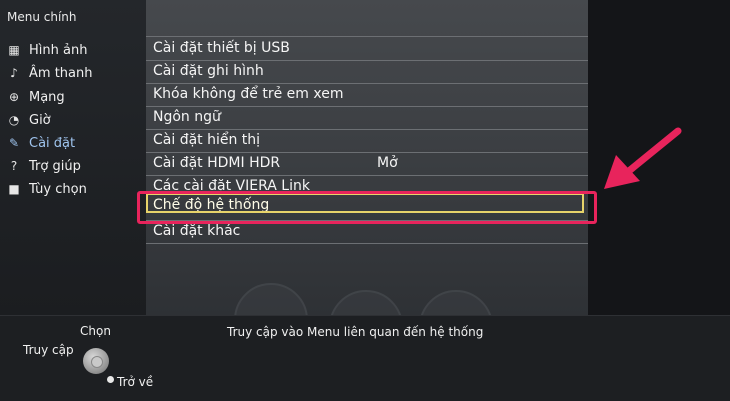 Image resolution: width=730 pixels, height=401 pixels. What do you see at coordinates (367, 207) in the screenshot?
I see `highlight-frame` at bounding box center [367, 207].